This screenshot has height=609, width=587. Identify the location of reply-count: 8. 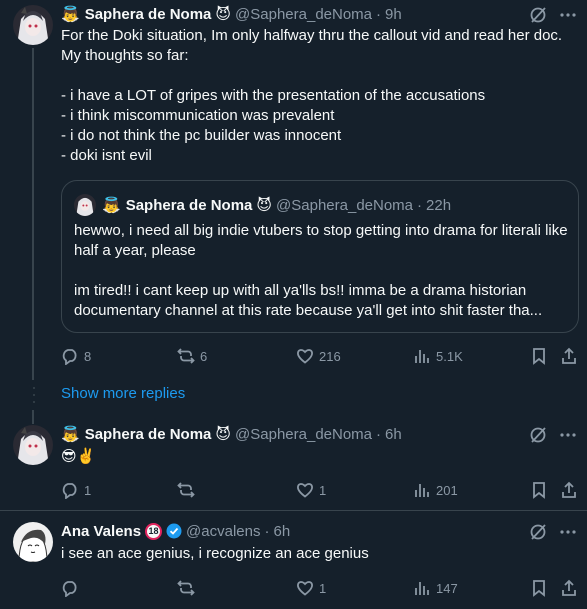
(88, 356).